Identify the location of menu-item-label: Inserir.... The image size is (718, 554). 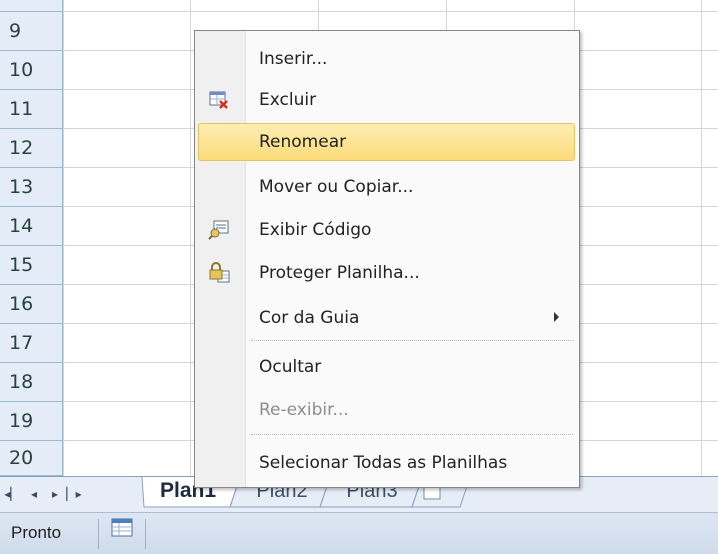
(293, 59).